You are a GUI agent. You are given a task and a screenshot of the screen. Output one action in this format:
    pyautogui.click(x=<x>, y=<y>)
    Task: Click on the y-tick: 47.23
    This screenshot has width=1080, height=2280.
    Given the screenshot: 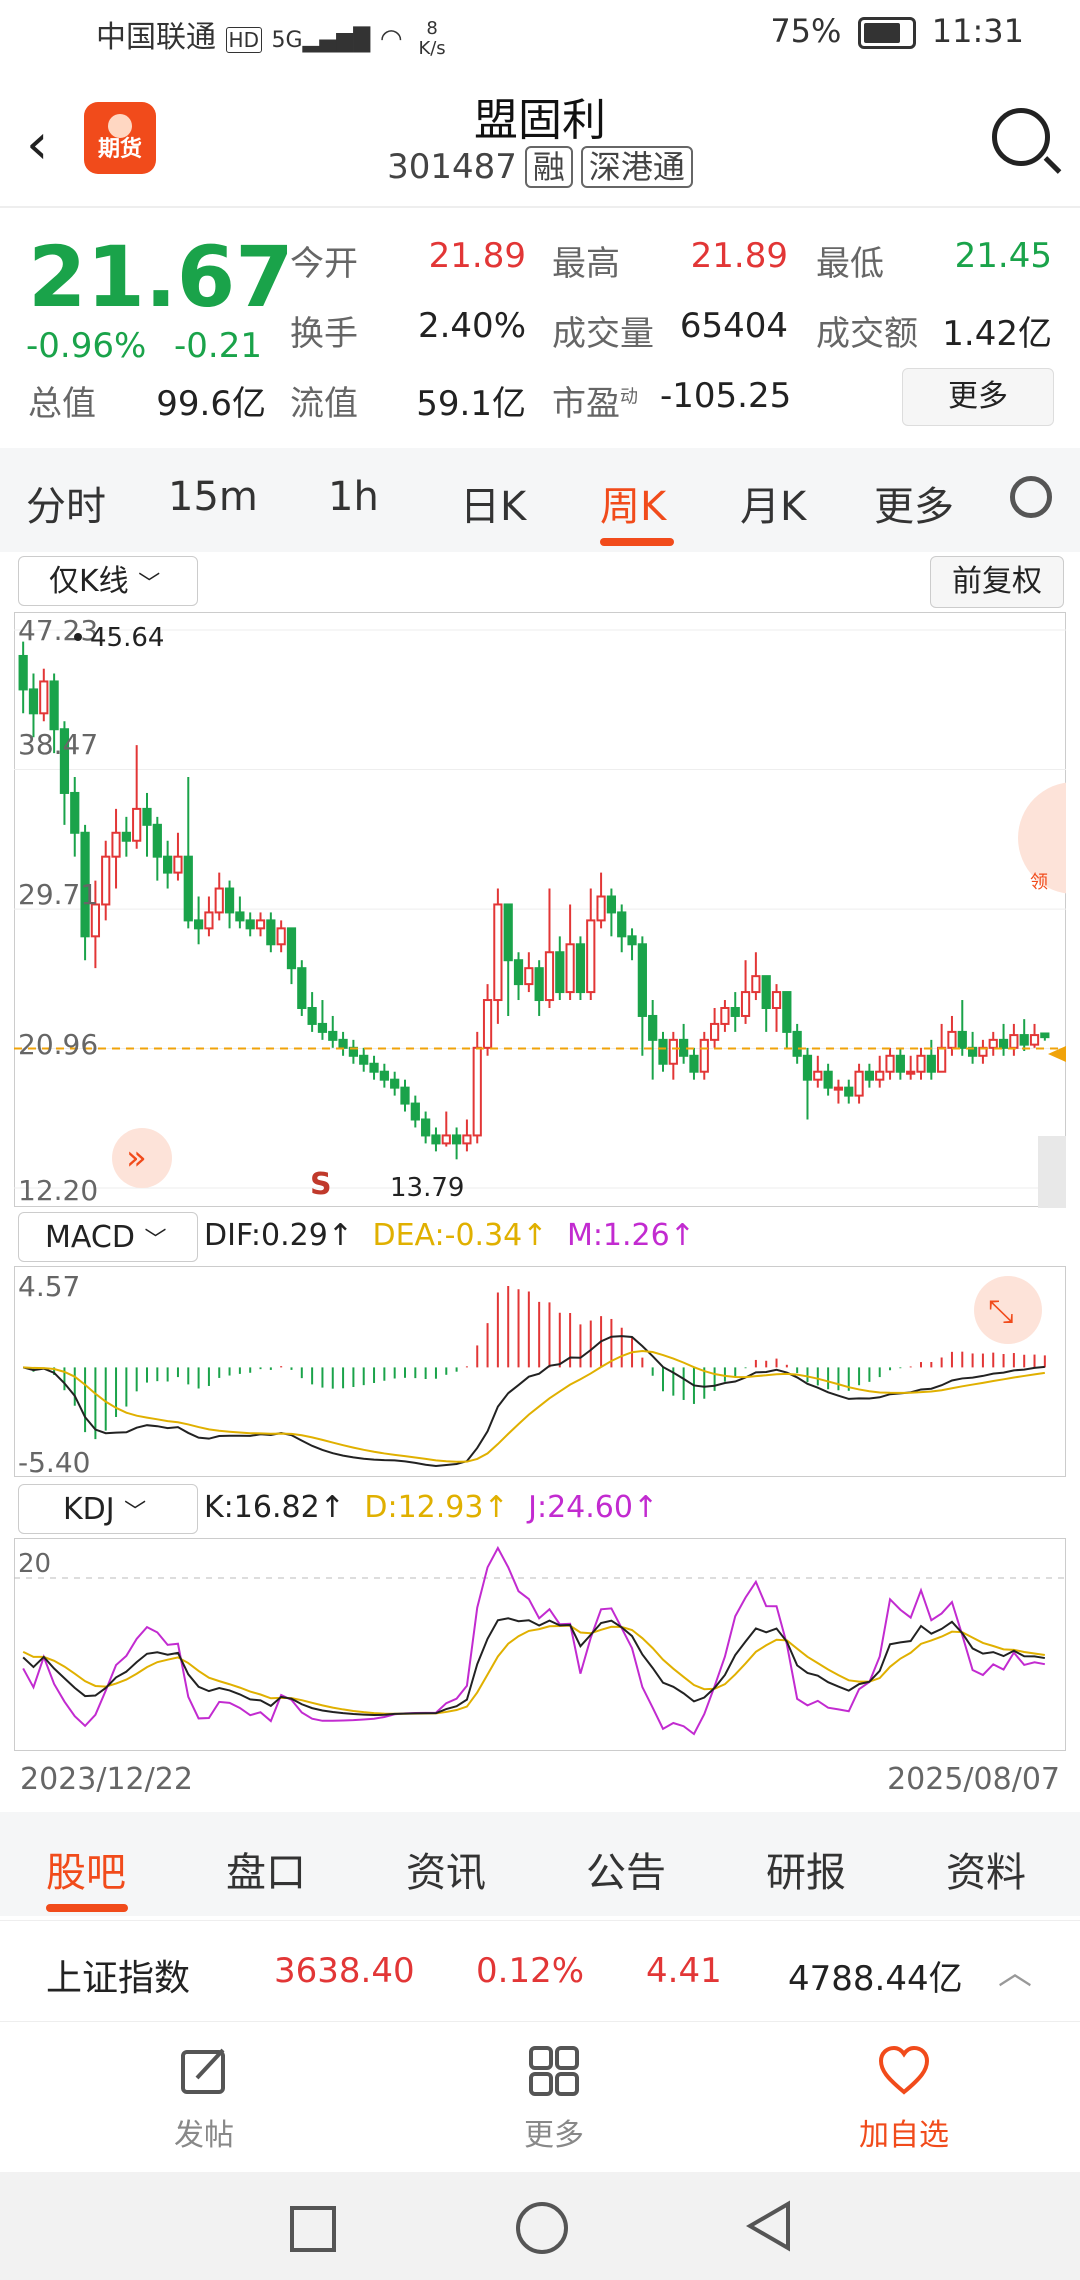 What is the action you would take?
    pyautogui.click(x=58, y=630)
    